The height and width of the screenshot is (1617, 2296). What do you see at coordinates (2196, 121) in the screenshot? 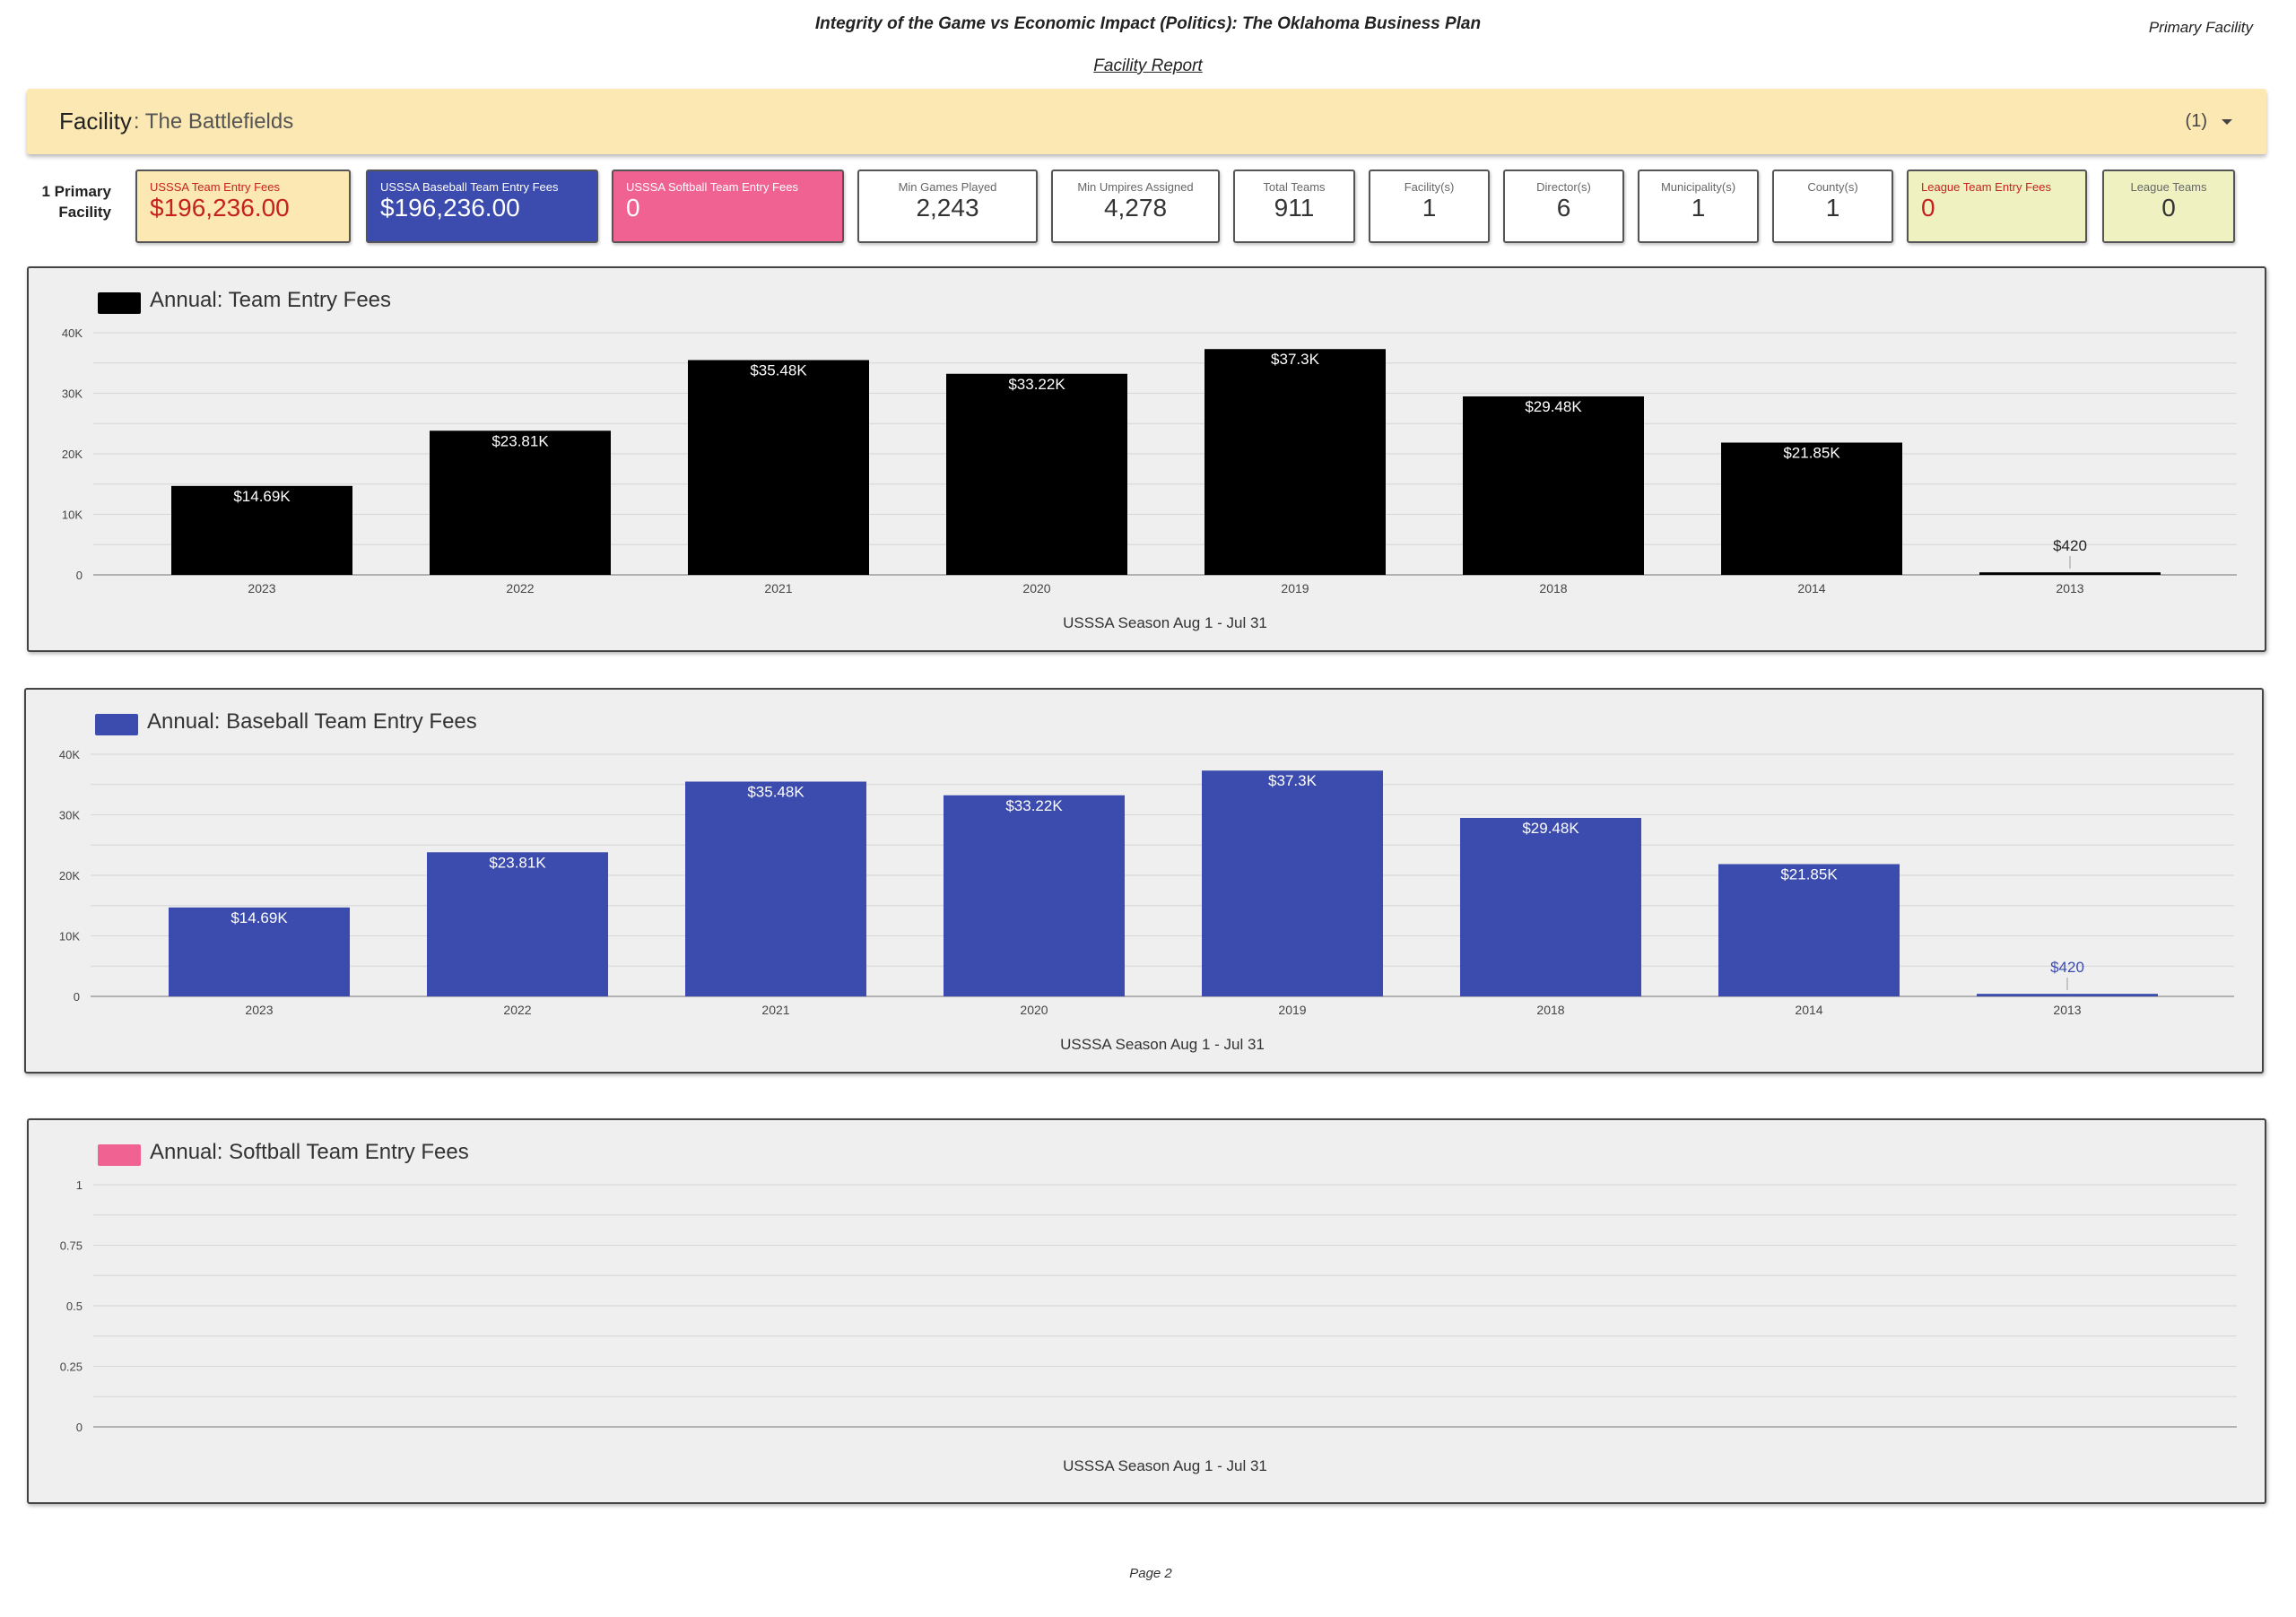
I see `facility-filter-count: (1)` at bounding box center [2196, 121].